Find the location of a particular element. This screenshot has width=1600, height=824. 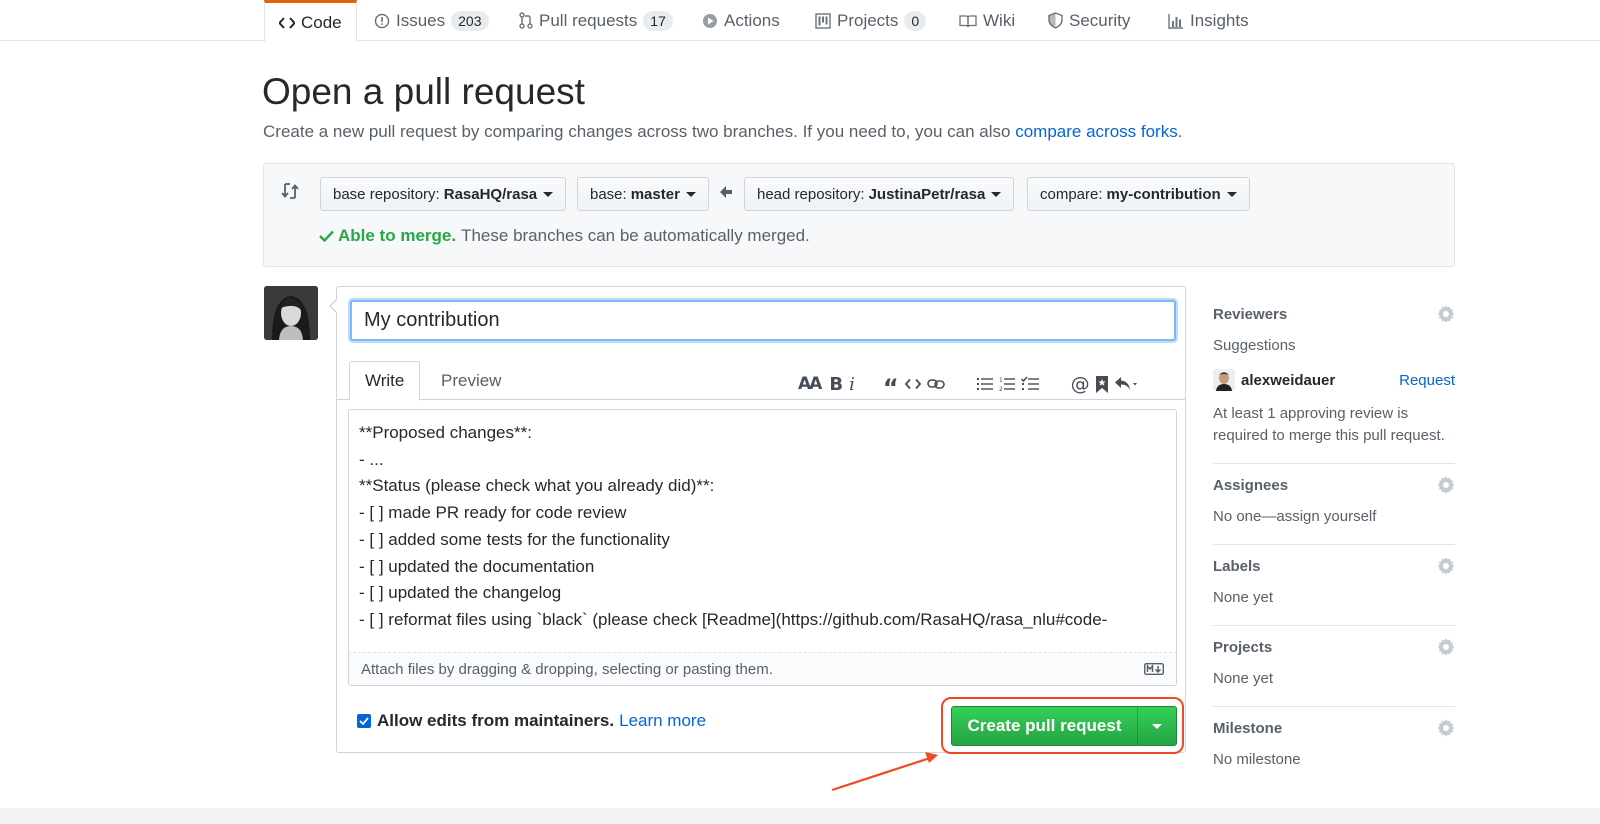

tab-security: Security is located at coordinates (1089, 20).